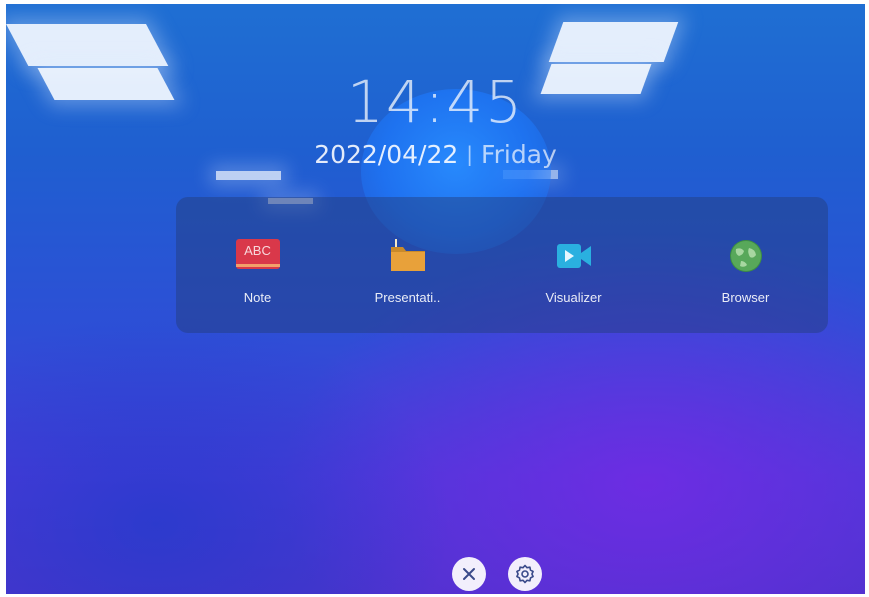  Describe the element at coordinates (519, 154) in the screenshot. I see `weekday-text: Friday` at that location.